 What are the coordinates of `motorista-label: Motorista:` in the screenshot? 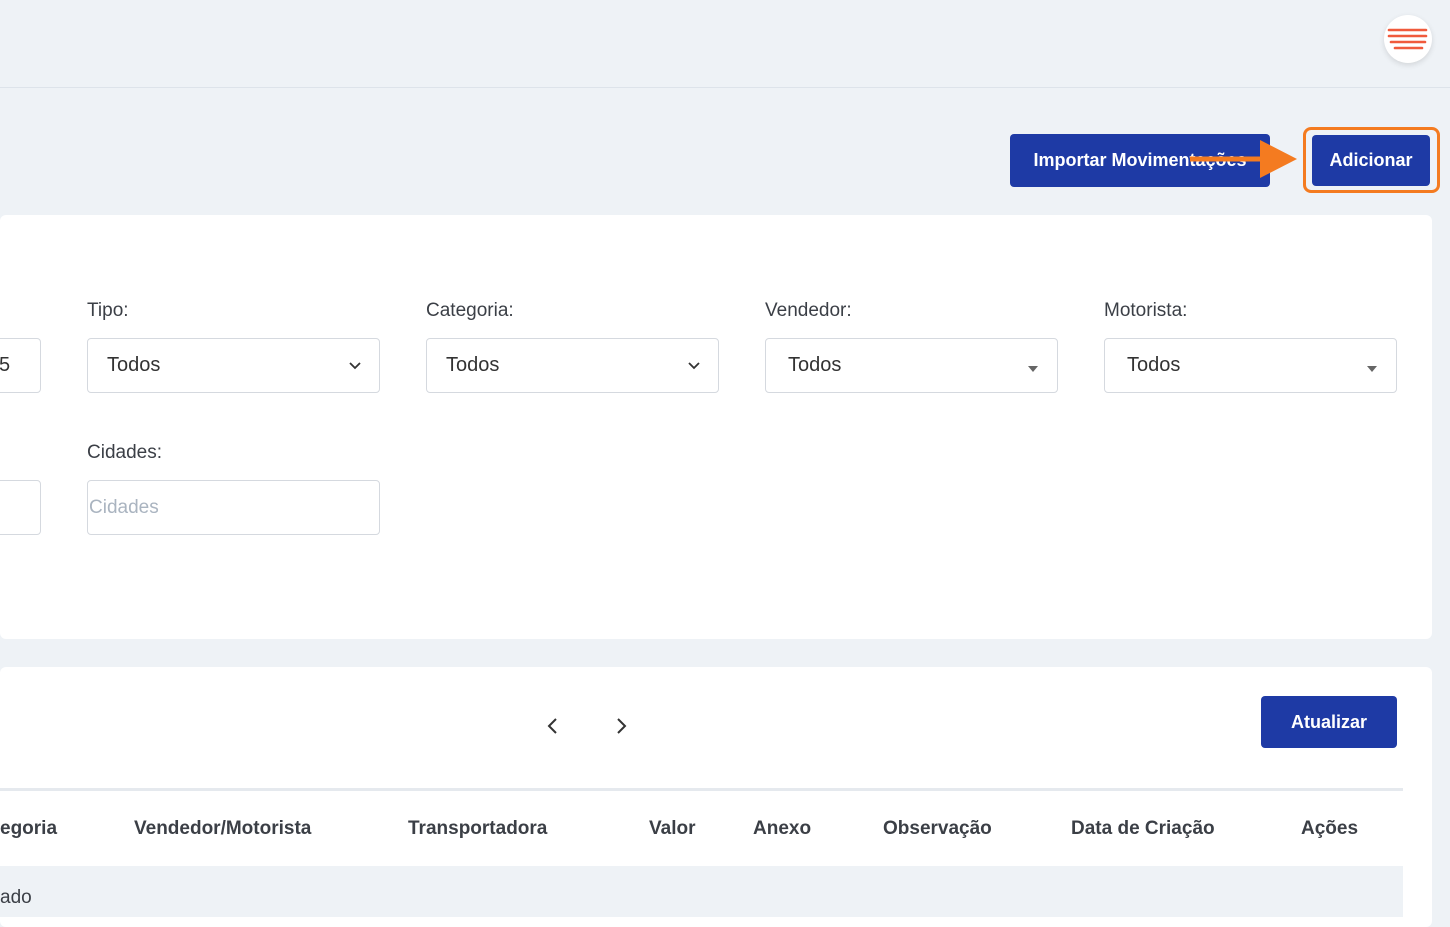 It's located at (1146, 310).